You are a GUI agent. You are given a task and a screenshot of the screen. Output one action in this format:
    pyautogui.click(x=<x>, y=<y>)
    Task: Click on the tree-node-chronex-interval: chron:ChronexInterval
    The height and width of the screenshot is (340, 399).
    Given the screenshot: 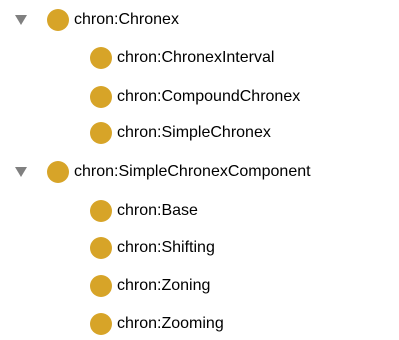 What is the action you would take?
    pyautogui.click(x=182, y=58)
    